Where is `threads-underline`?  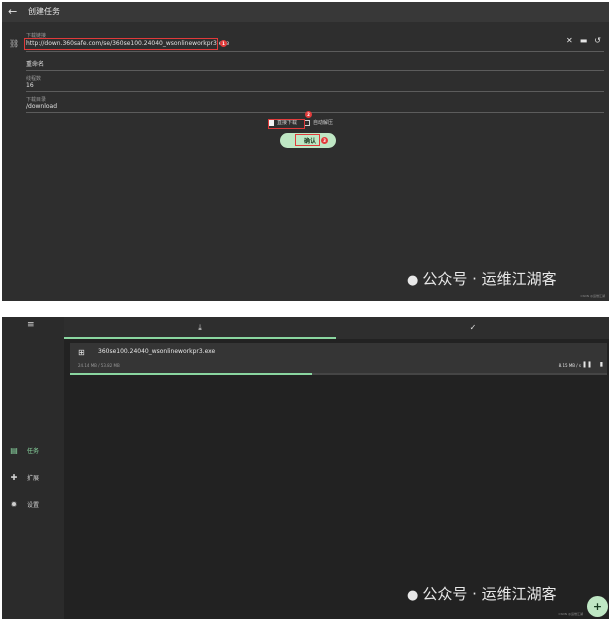
threads-underline is located at coordinates (315, 91).